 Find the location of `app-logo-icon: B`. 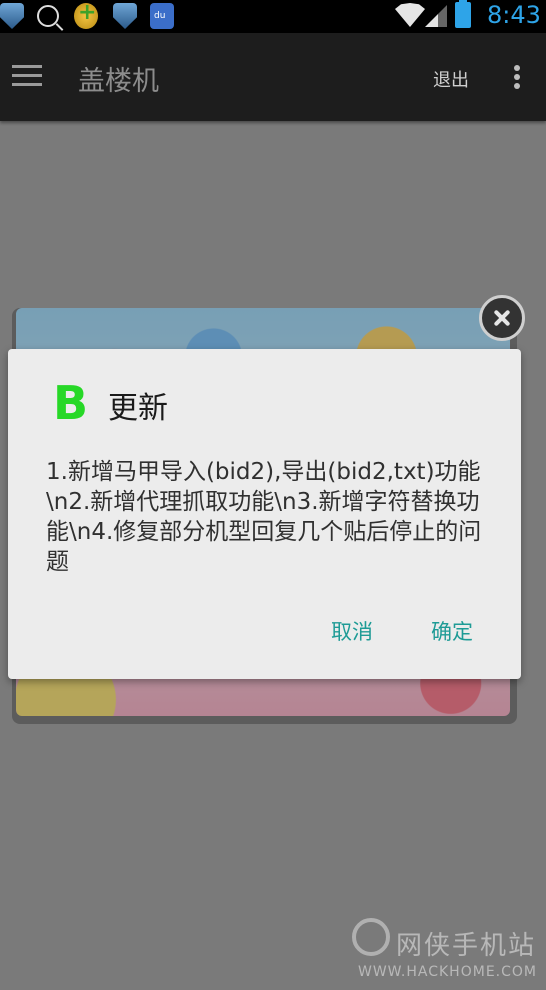

app-logo-icon: B is located at coordinates (71, 403).